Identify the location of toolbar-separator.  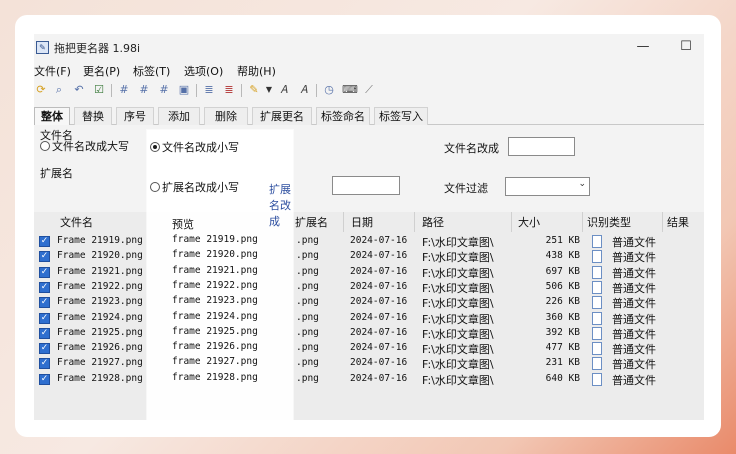
(196, 90).